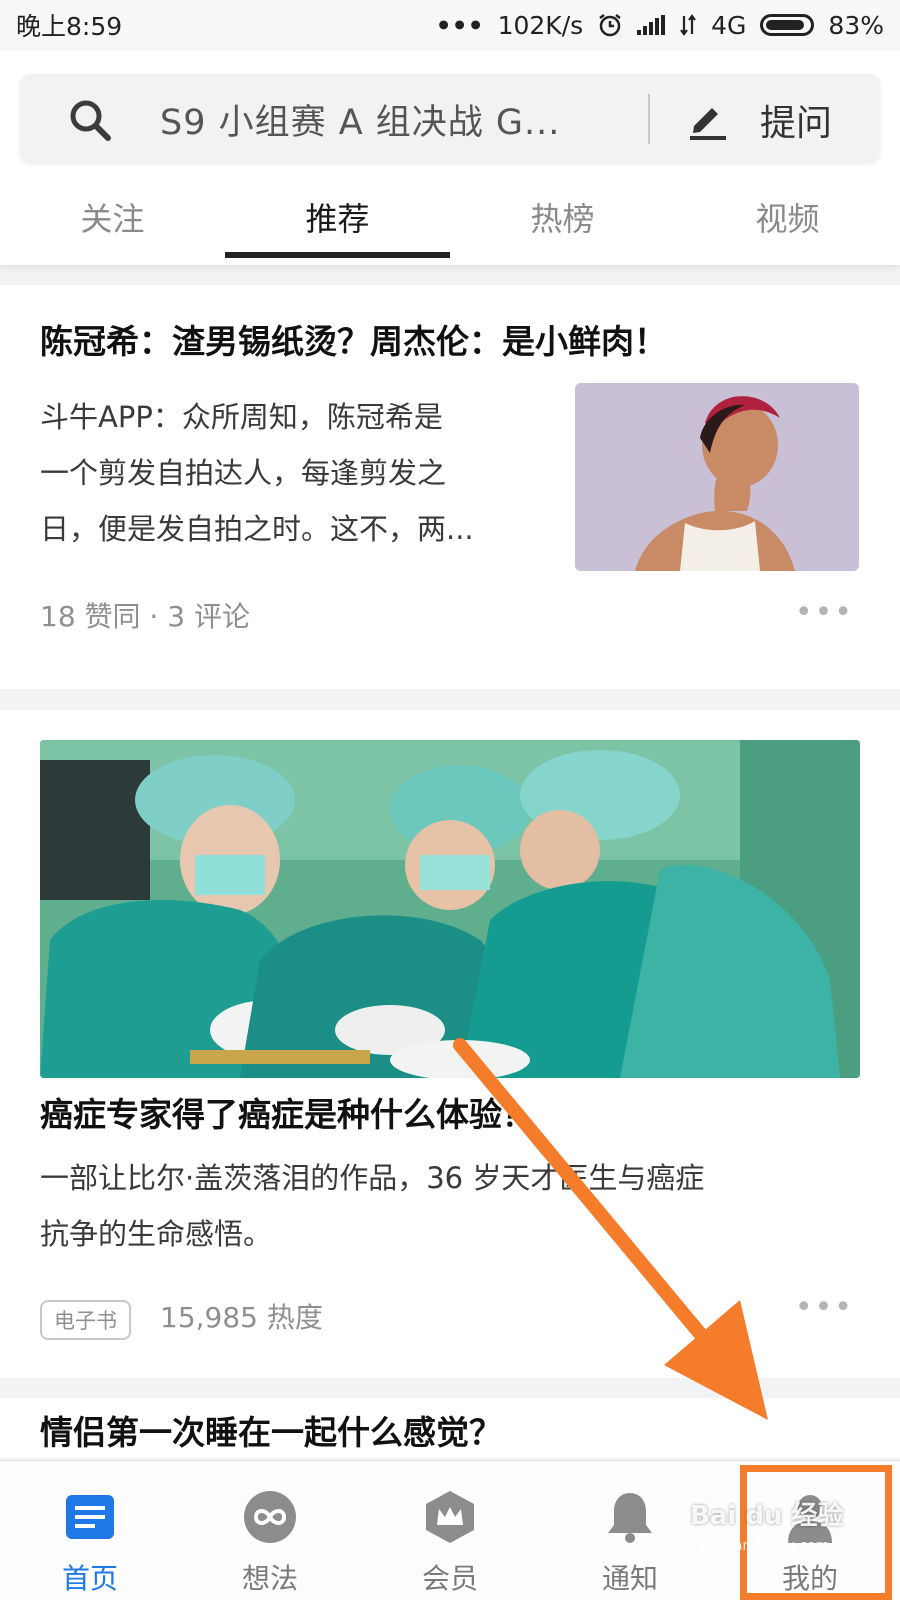 This screenshot has height=1600, width=900. Describe the element at coordinates (765, 1546) in the screenshot. I see `baidu-watermark-url: jingyan.baidu.com` at that location.